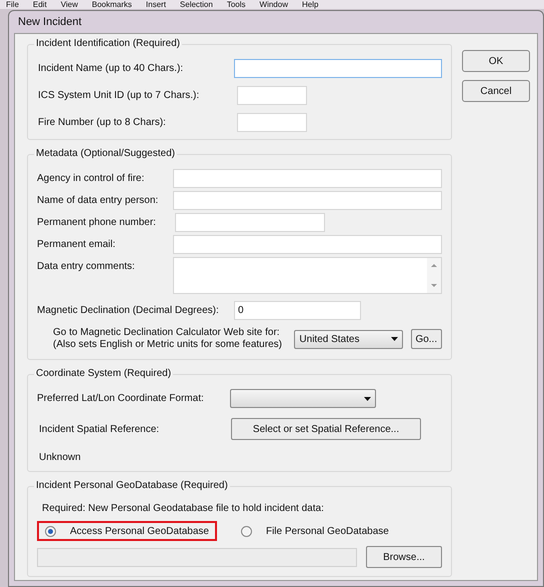 The height and width of the screenshot is (587, 544). Describe the element at coordinates (69, 4) in the screenshot. I see `menu-item: View` at that location.